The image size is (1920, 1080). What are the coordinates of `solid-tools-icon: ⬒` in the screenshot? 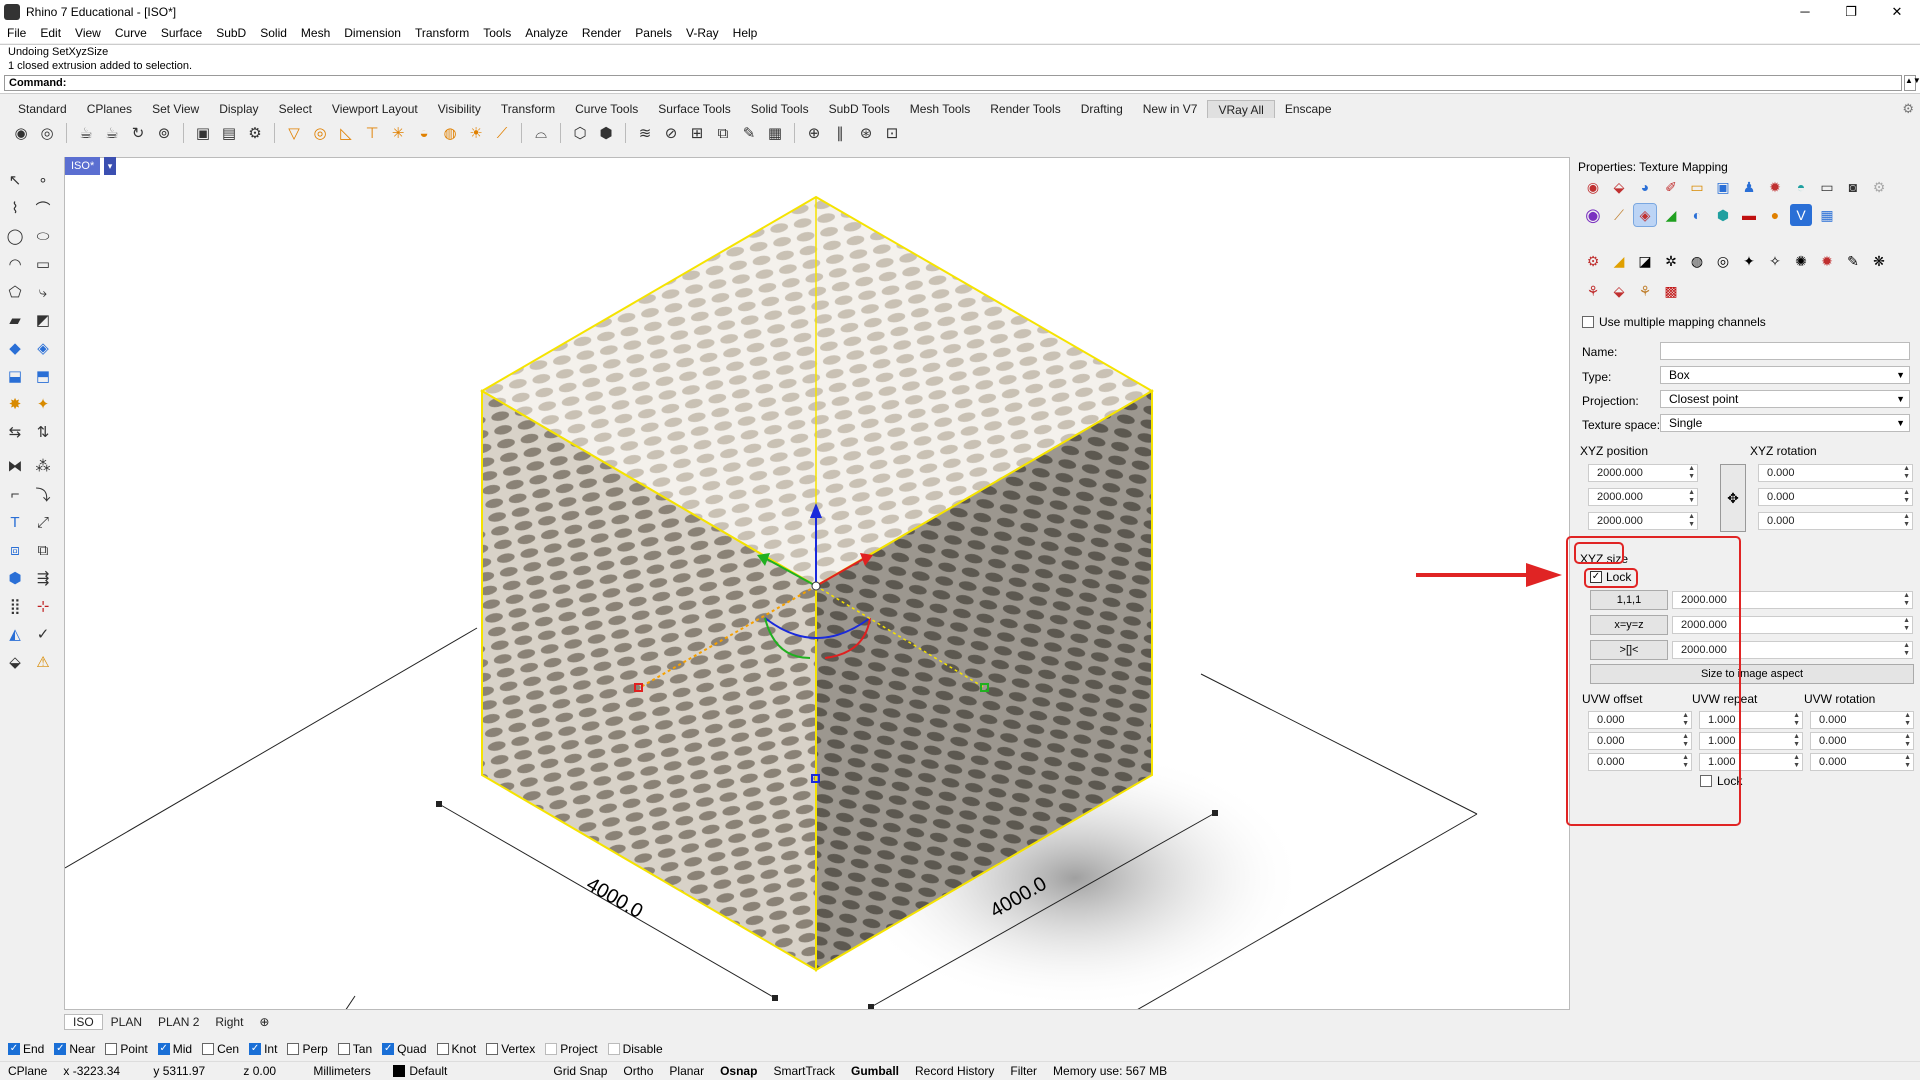 It's located at (43, 376).